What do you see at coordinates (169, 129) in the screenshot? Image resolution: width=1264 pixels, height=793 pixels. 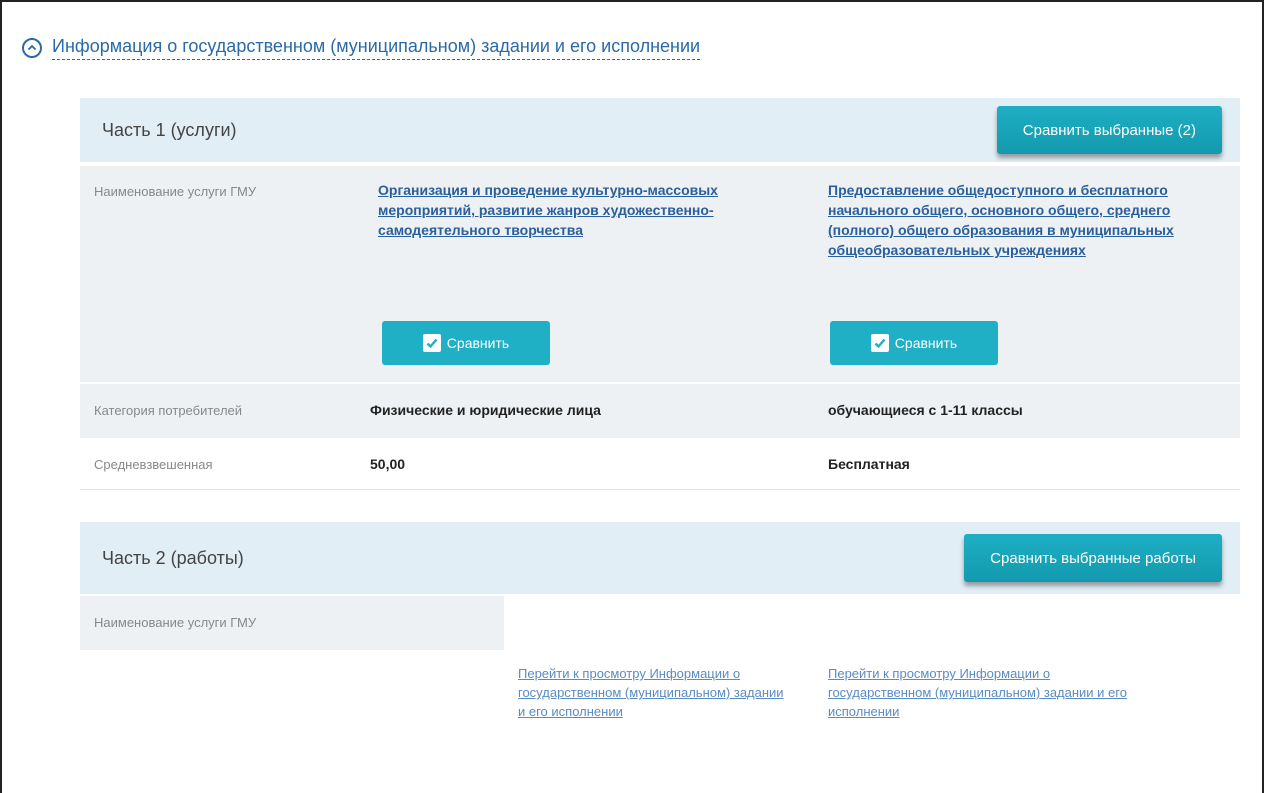 I see `part1-title: Часть 1 (услуги)` at bounding box center [169, 129].